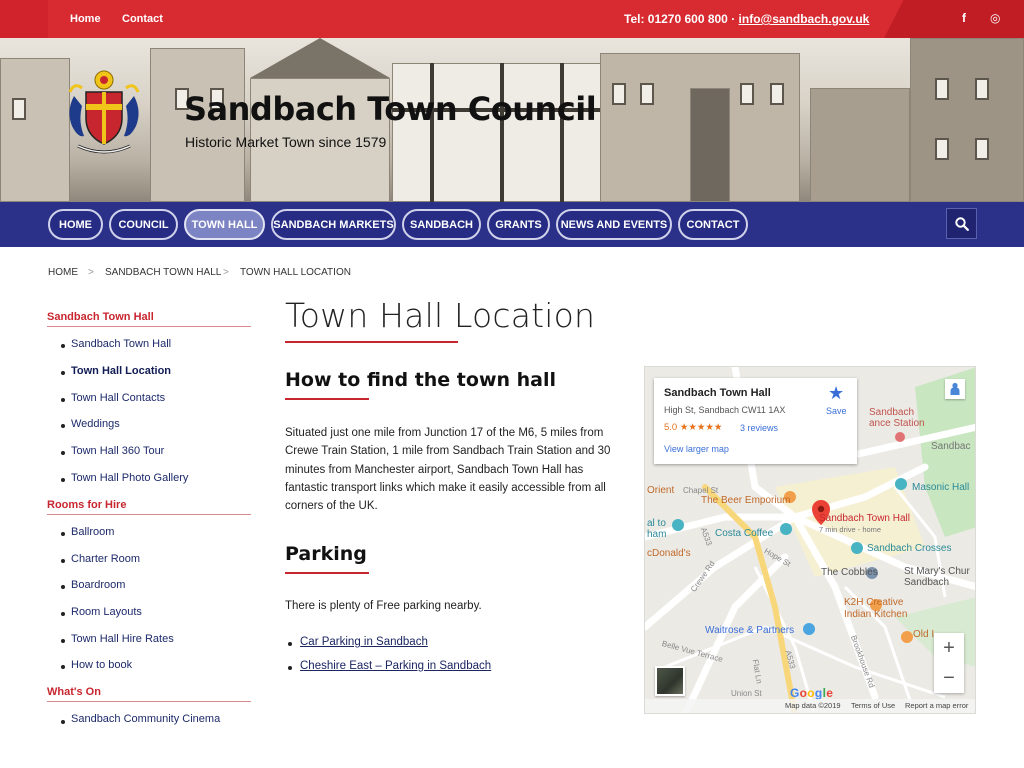 This screenshot has width=1024, height=768. I want to click on map-label: Union St, so click(746, 693).